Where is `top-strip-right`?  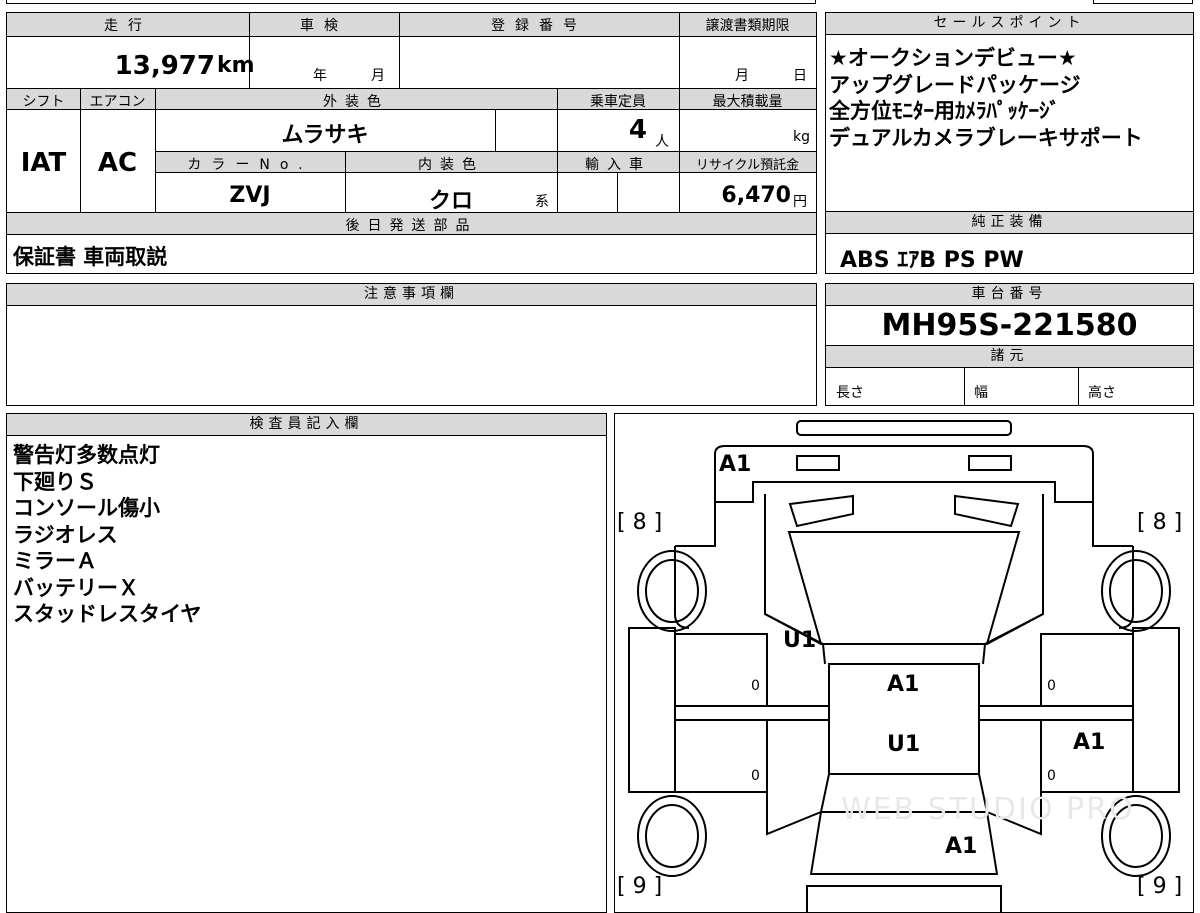
top-strip-right is located at coordinates (1143, 2).